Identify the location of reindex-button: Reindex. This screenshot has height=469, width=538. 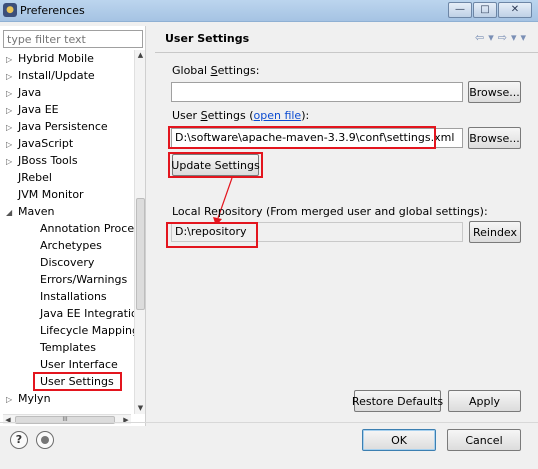
(495, 232).